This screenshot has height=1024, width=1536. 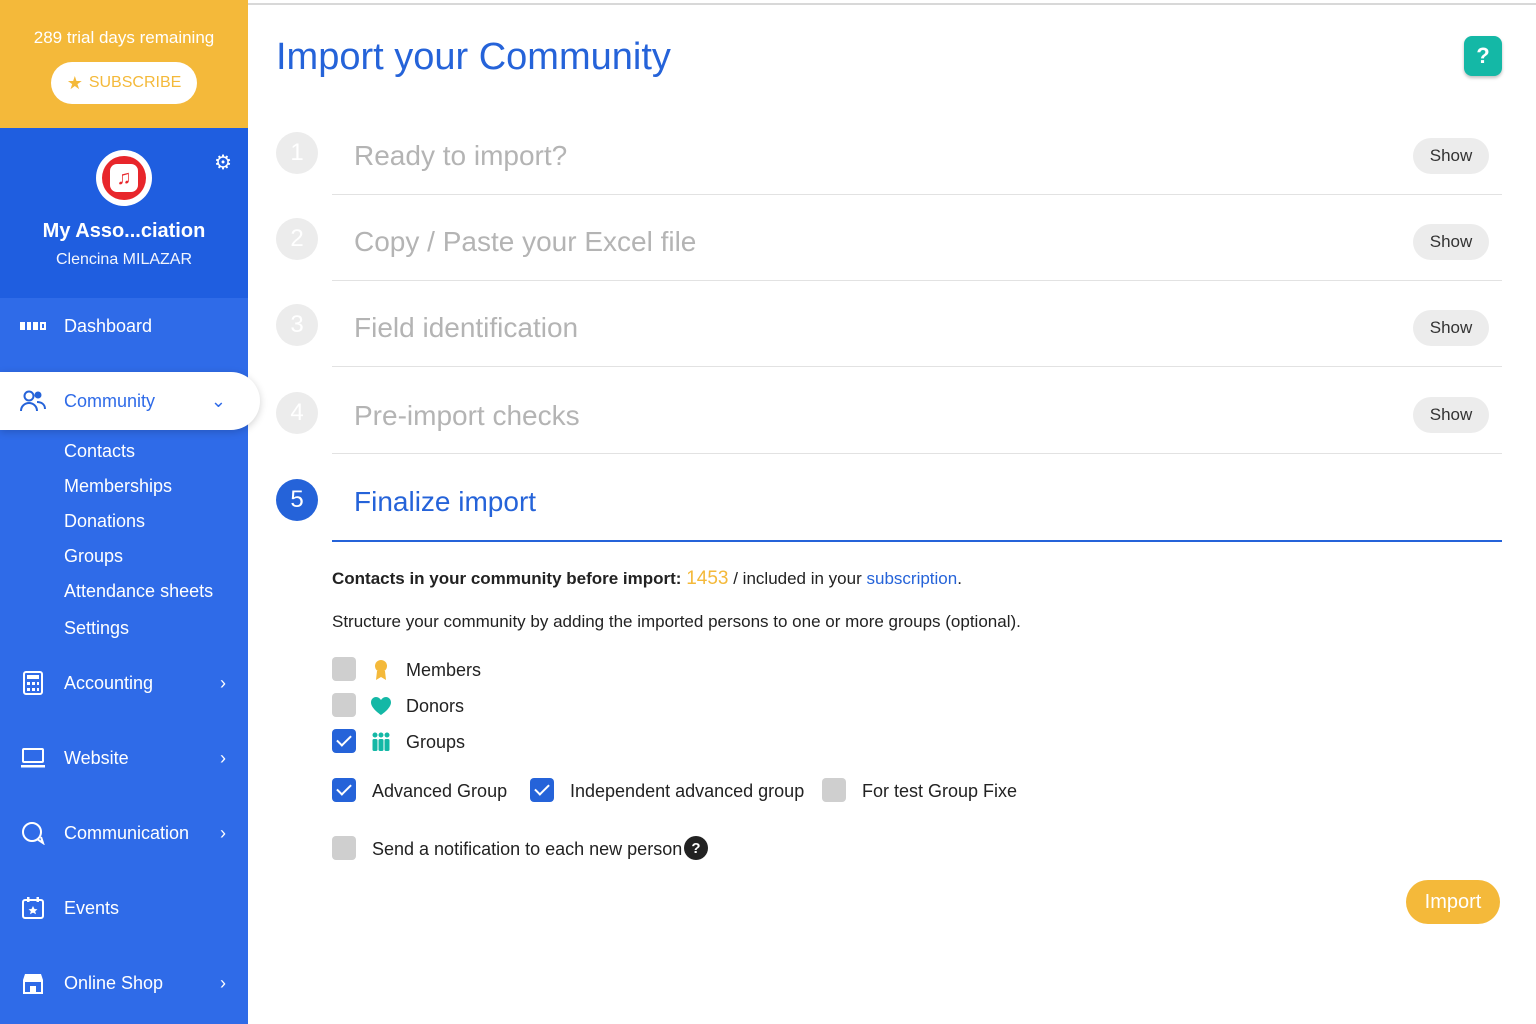 I want to click on sidebar-item-events: Events, so click(x=124, y=908).